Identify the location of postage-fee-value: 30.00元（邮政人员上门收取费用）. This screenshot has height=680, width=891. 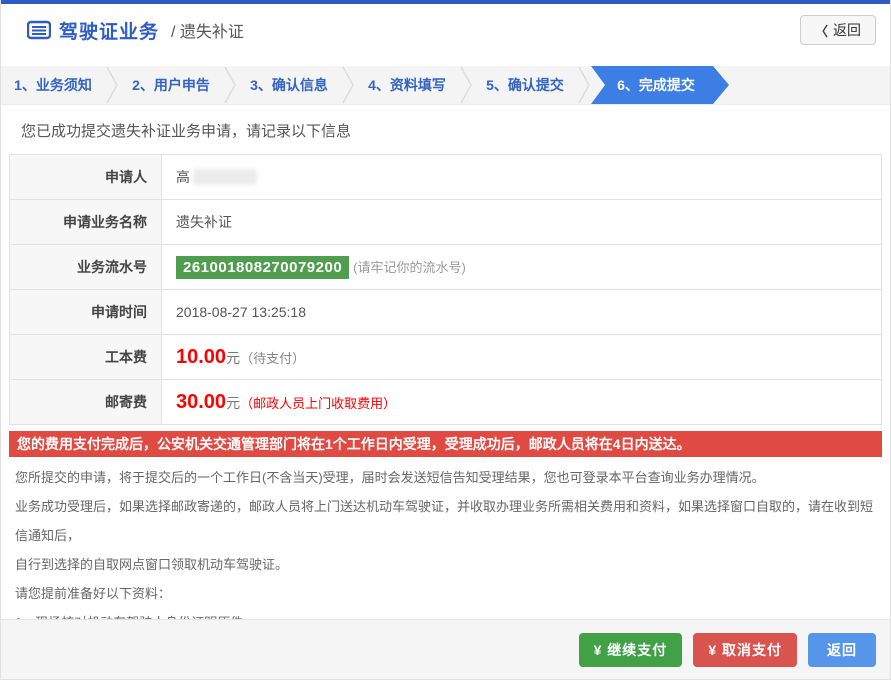
(521, 402).